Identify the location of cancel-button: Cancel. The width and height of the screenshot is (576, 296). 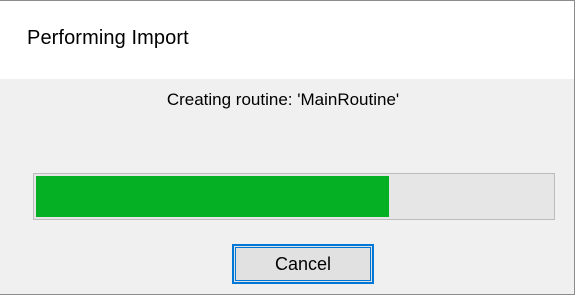
(303, 264).